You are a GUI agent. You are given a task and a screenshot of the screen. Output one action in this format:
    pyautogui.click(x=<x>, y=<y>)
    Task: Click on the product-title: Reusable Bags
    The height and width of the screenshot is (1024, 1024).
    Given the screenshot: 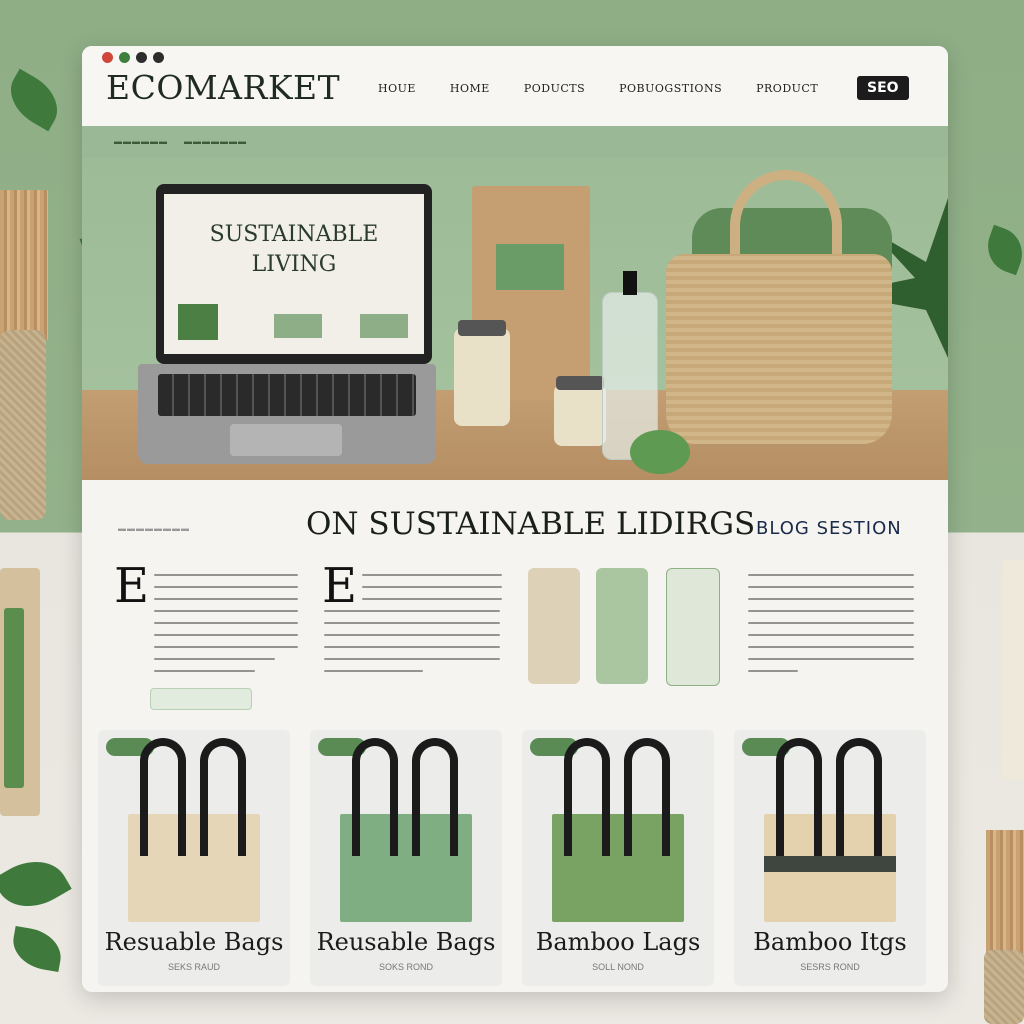 What is the action you would take?
    pyautogui.click(x=406, y=942)
    